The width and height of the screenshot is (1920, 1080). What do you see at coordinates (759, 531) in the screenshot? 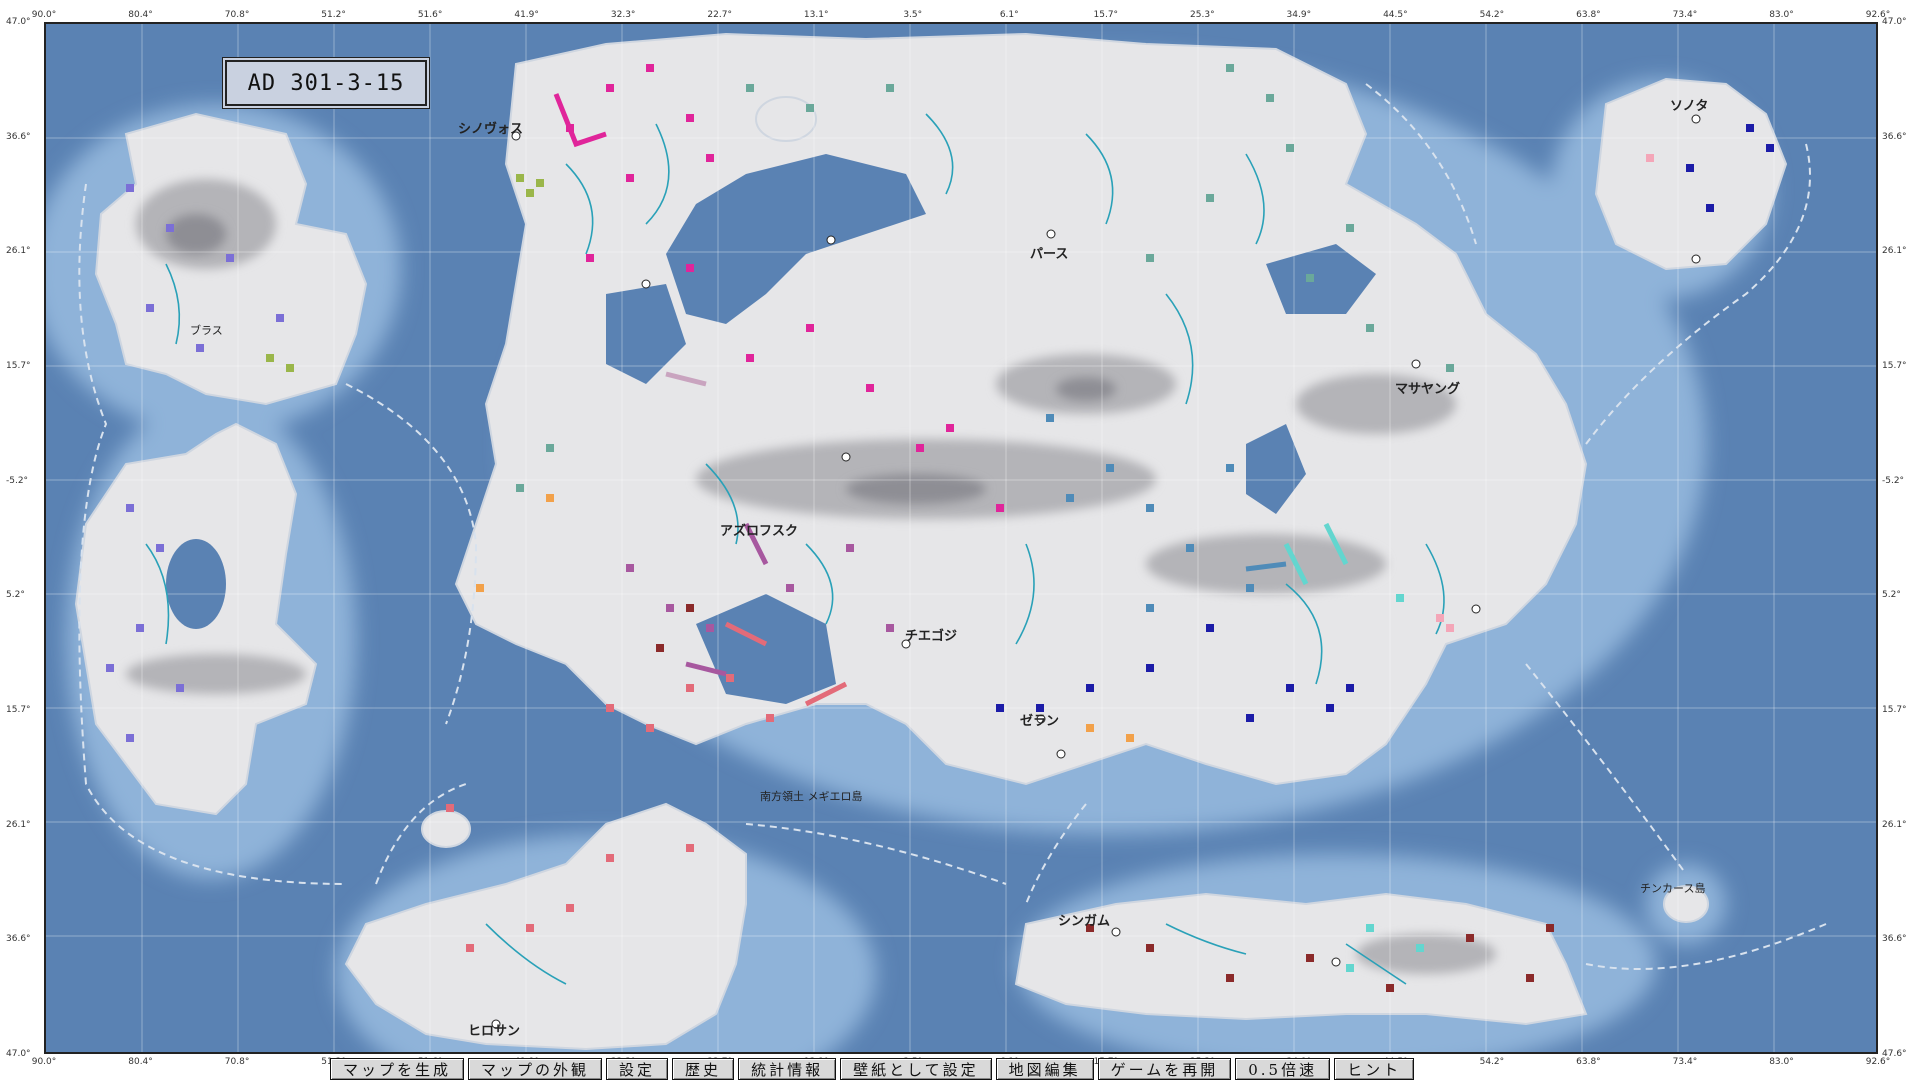
I see `map-label-azurofusk: アズロフスク` at bounding box center [759, 531].